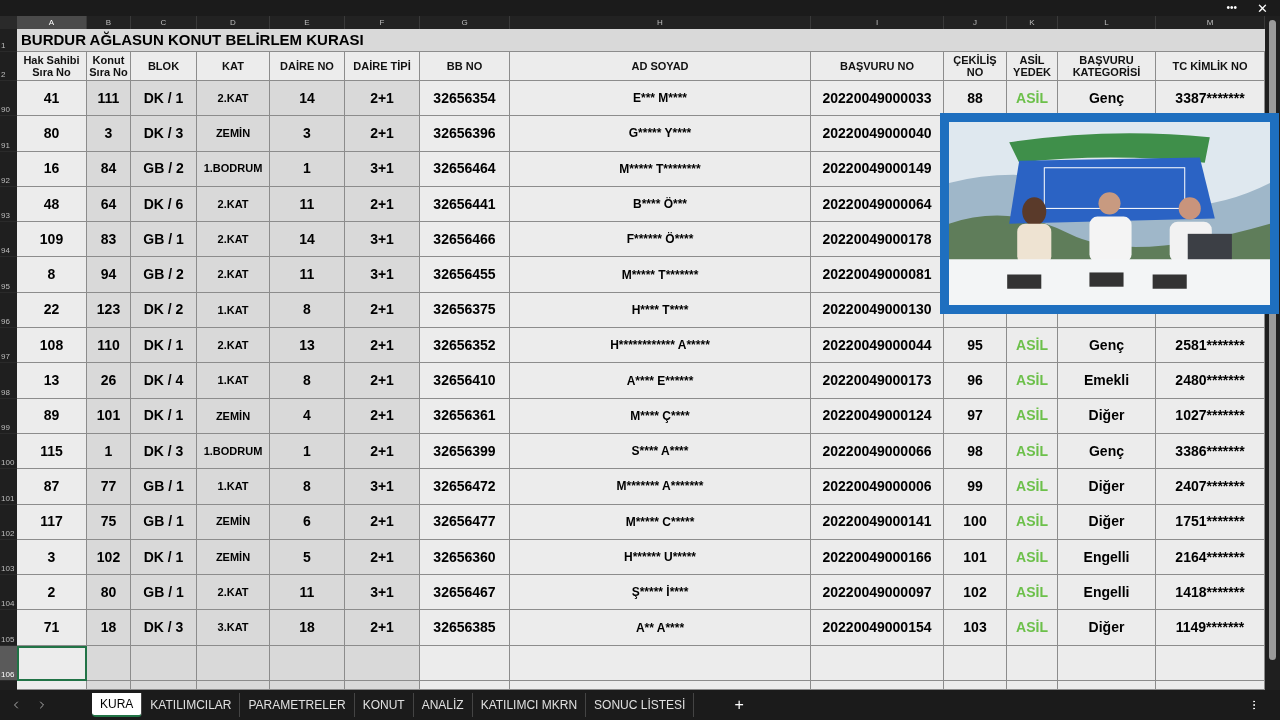 This screenshot has height=720, width=1280. What do you see at coordinates (307, 522) in the screenshot?
I see `table-cell: 6` at bounding box center [307, 522].